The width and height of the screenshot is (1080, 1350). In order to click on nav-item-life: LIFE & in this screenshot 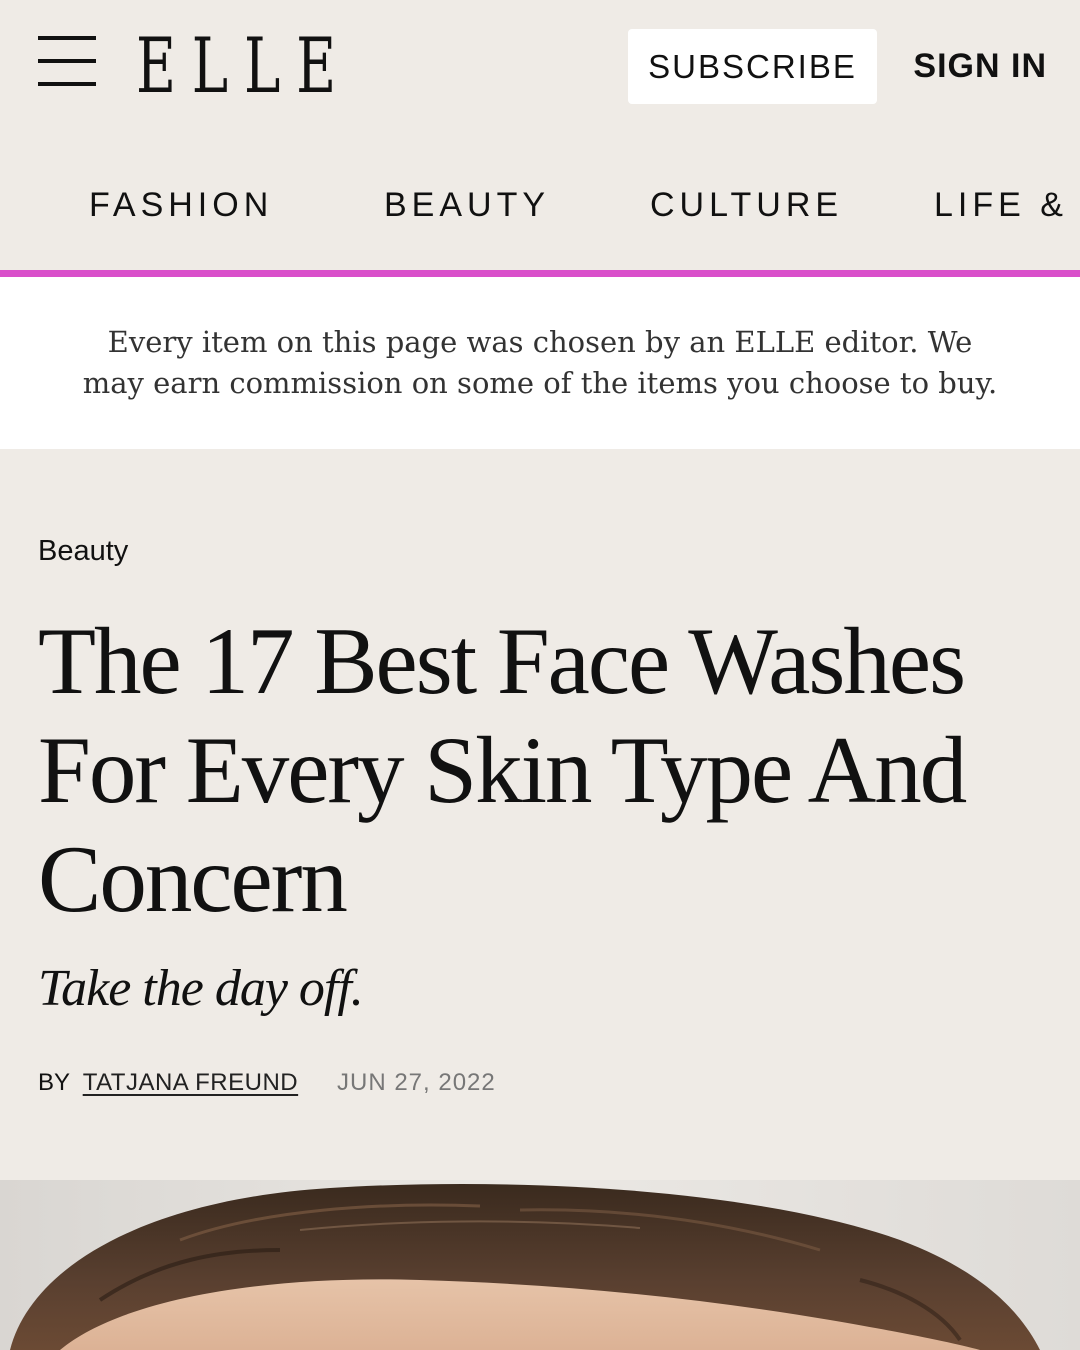, I will do `click(1001, 205)`.